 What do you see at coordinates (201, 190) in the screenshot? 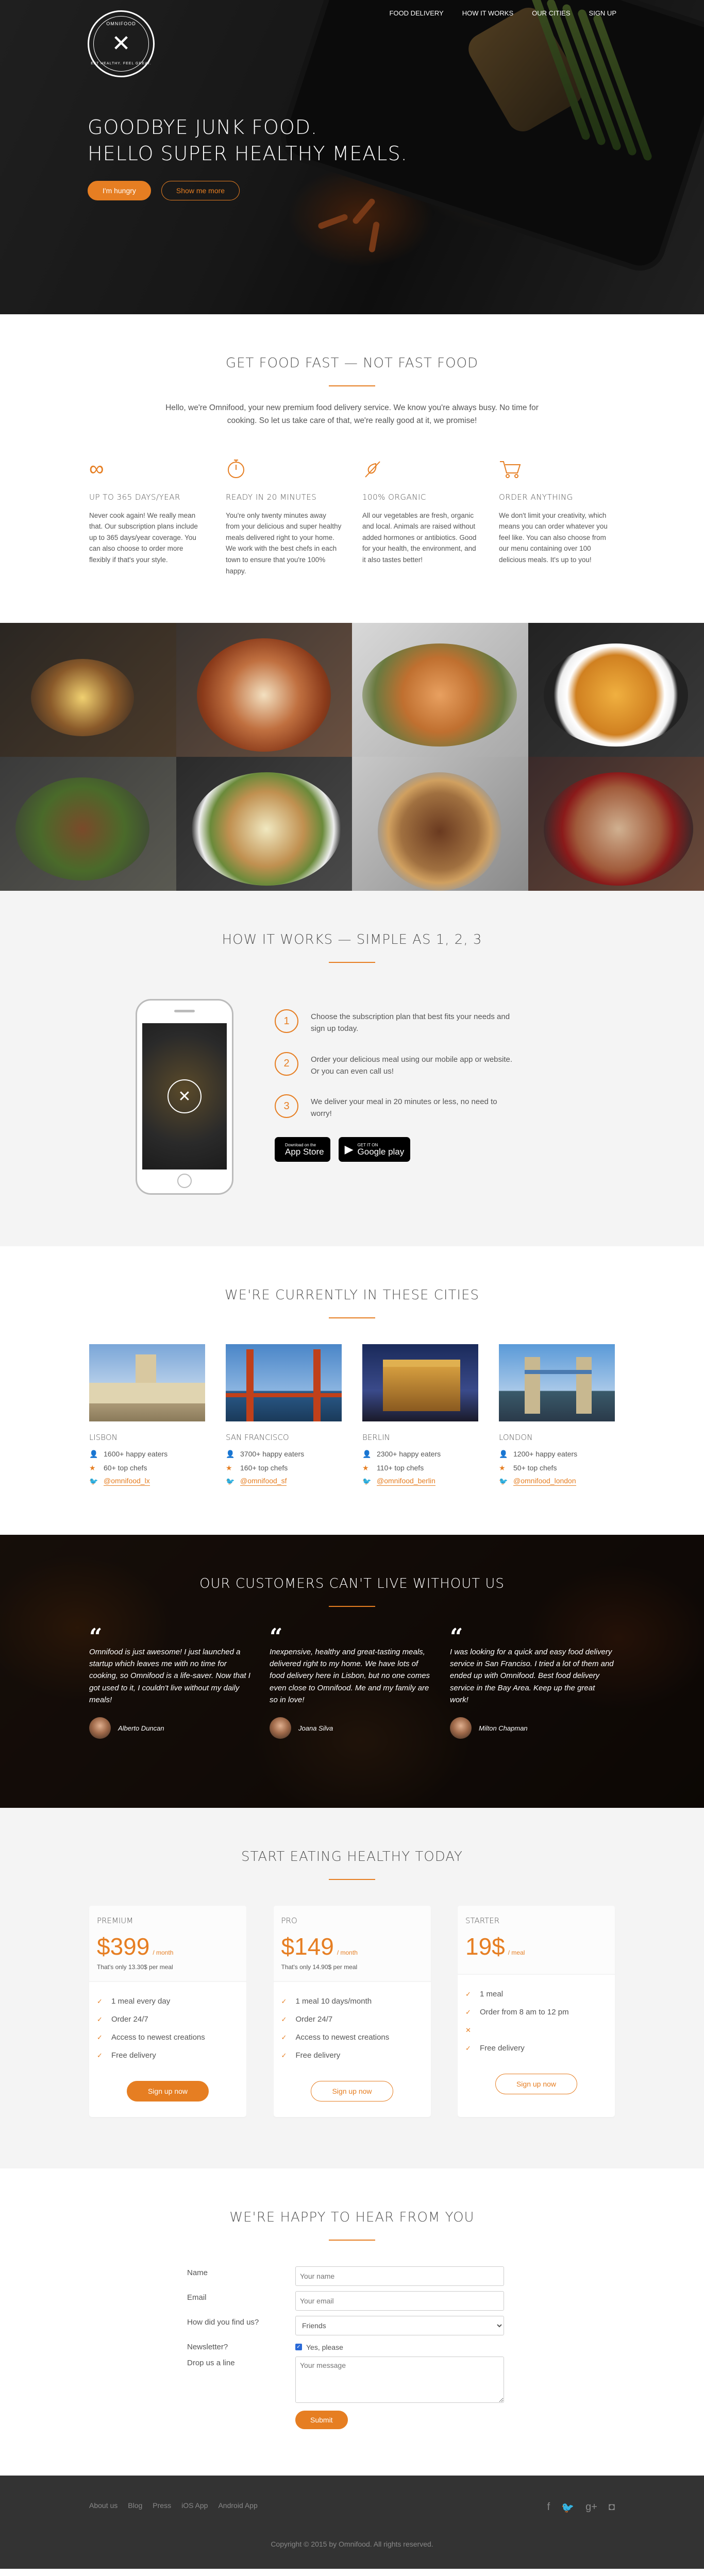
I see `show-me-more-button: Show me more` at bounding box center [201, 190].